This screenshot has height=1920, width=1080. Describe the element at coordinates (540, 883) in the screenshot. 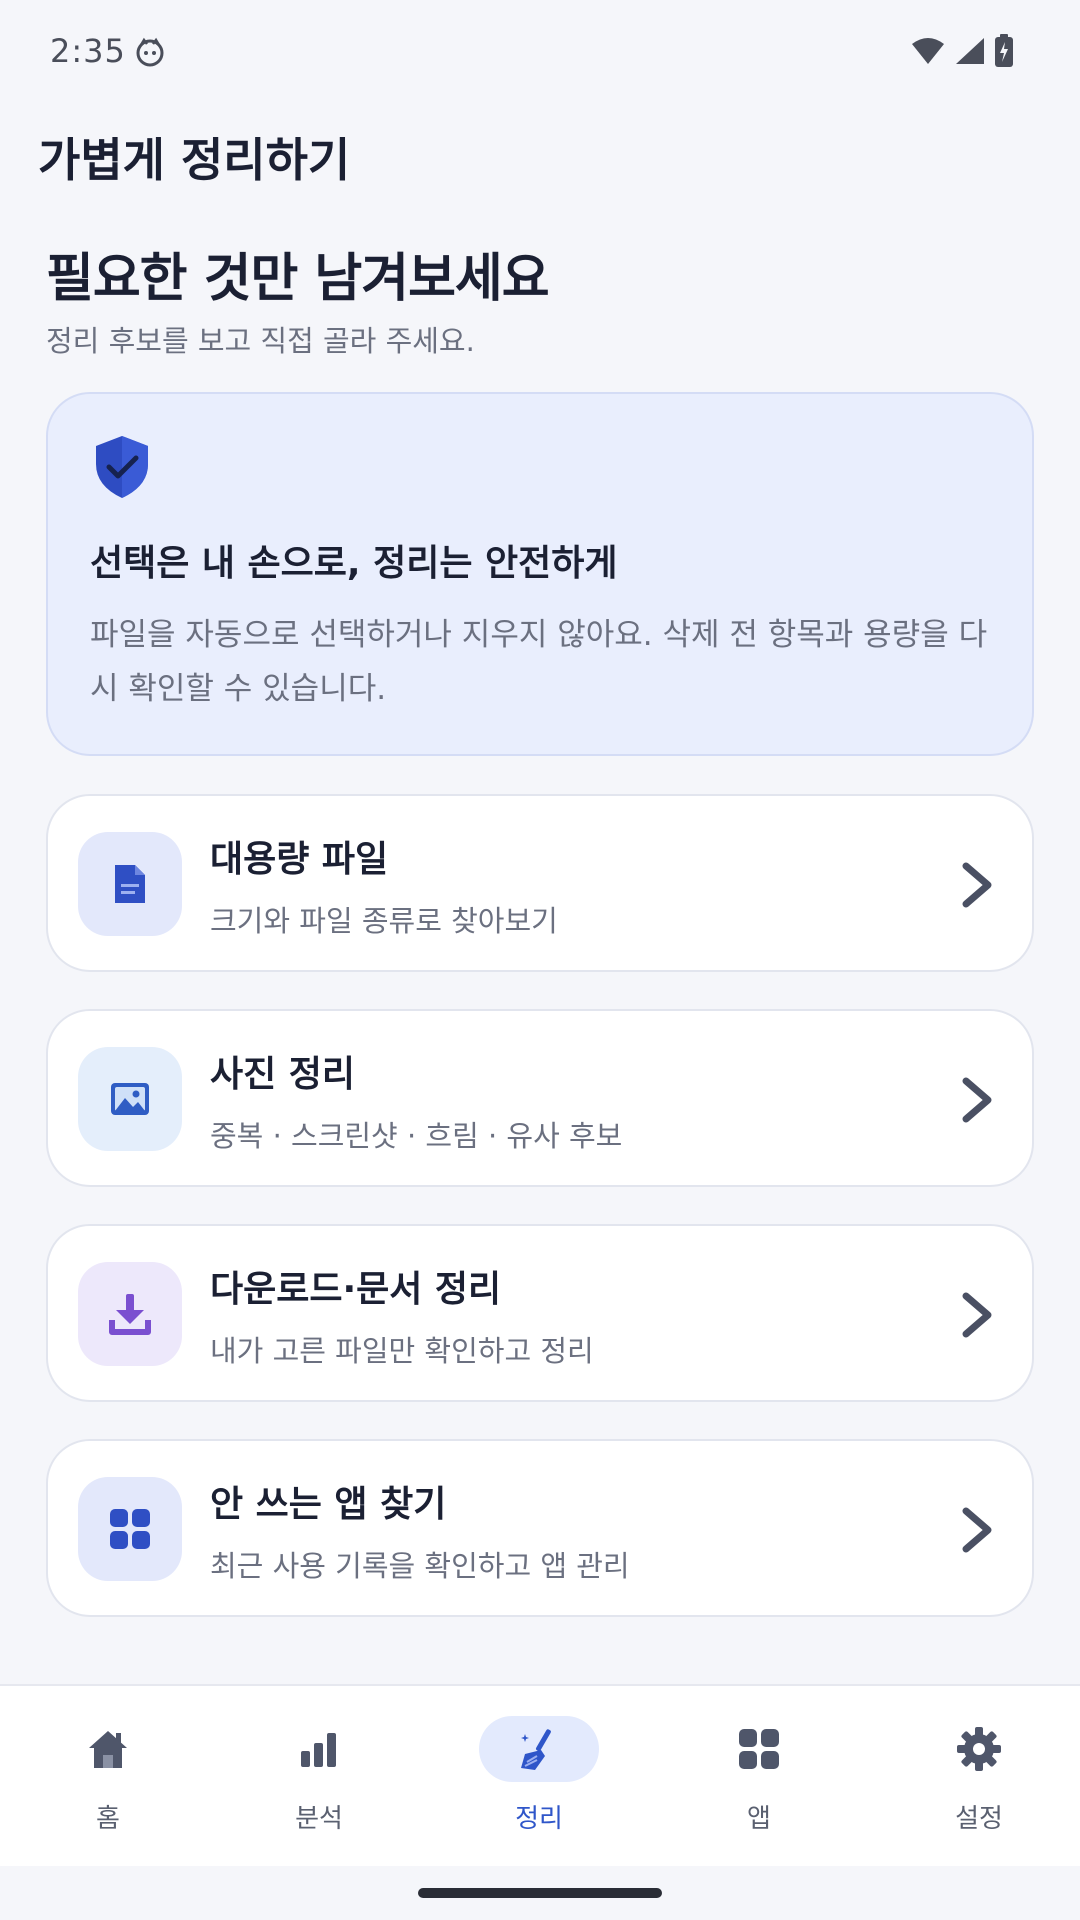

I see `large-files-card: 대용량 파일 크기와 파일 종류로 찾아보기` at that location.